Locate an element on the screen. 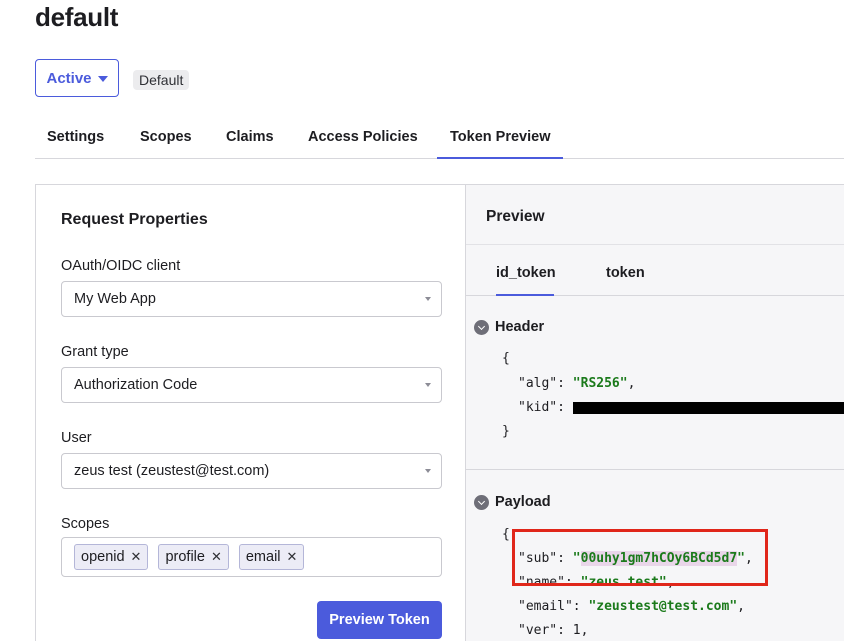 This screenshot has height=641, width=844. header-open-brace: { is located at coordinates (506, 358).